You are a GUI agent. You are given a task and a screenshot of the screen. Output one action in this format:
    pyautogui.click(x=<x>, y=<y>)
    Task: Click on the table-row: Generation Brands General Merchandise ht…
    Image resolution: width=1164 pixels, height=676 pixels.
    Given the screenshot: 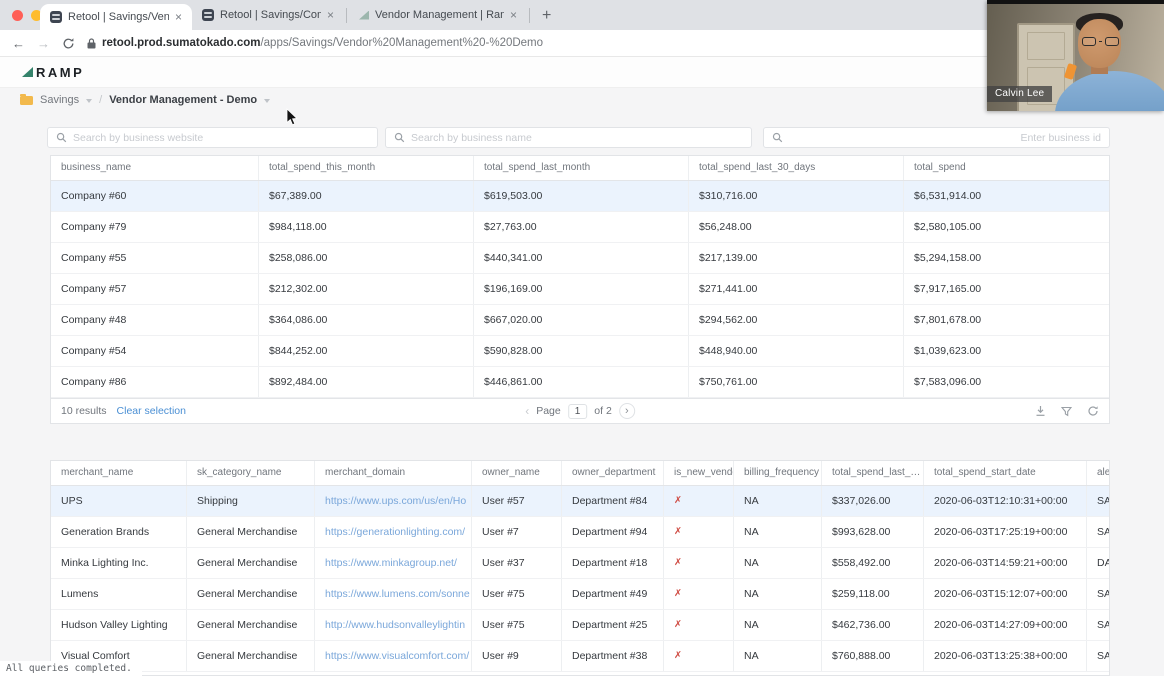 What is the action you would take?
    pyautogui.click(x=580, y=532)
    